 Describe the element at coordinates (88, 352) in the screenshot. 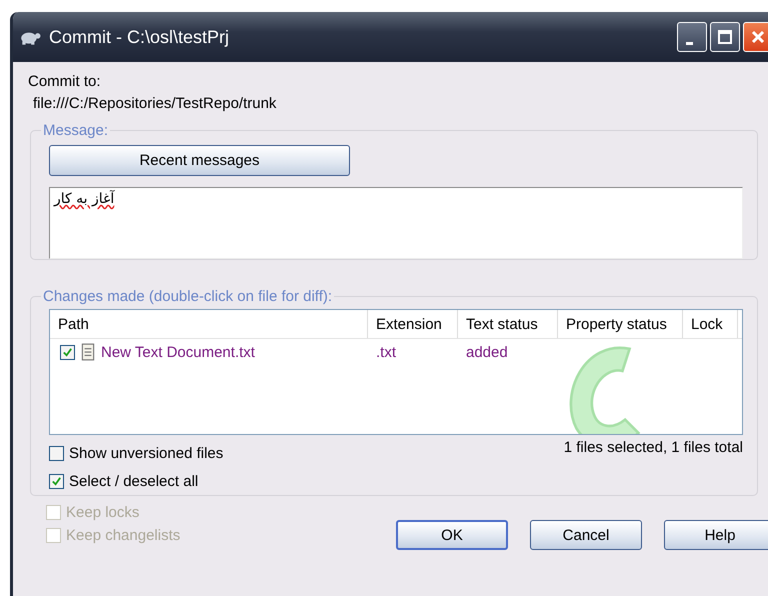

I see `text-file-icon` at that location.